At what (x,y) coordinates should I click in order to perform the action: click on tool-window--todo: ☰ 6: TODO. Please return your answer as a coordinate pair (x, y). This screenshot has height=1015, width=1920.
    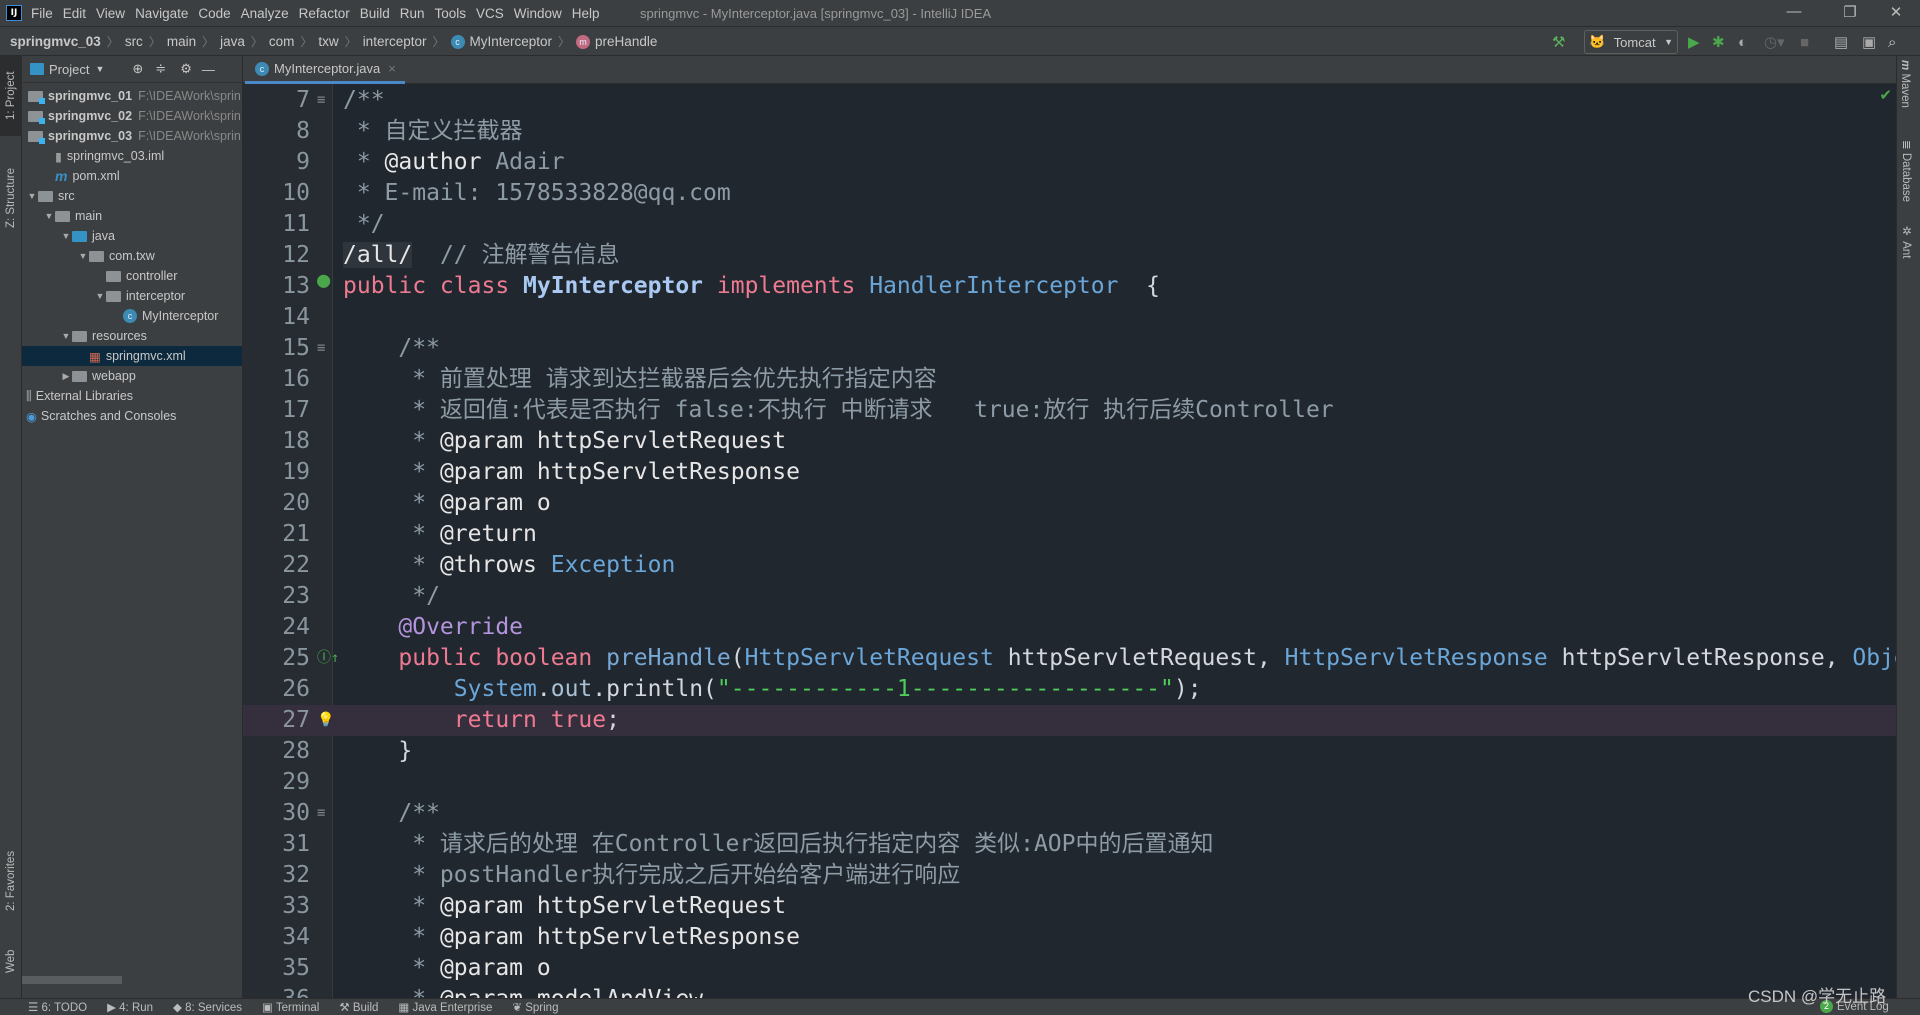
    Looking at the image, I should click on (57, 1007).